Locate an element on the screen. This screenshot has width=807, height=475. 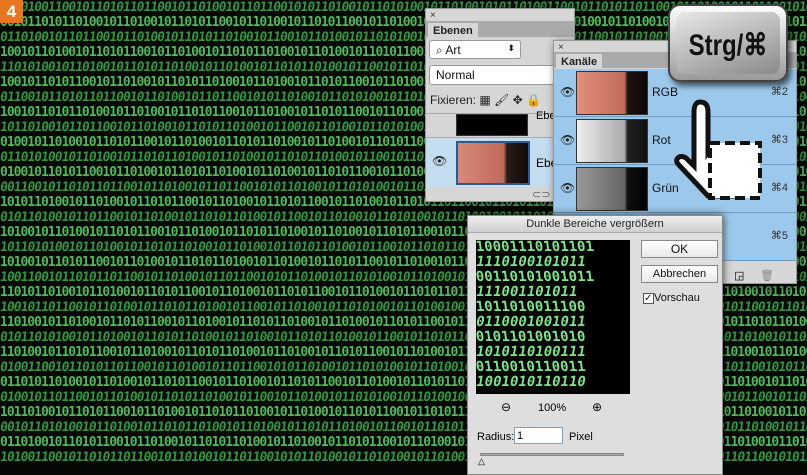
slider-handle: △ is located at coordinates (481, 461).